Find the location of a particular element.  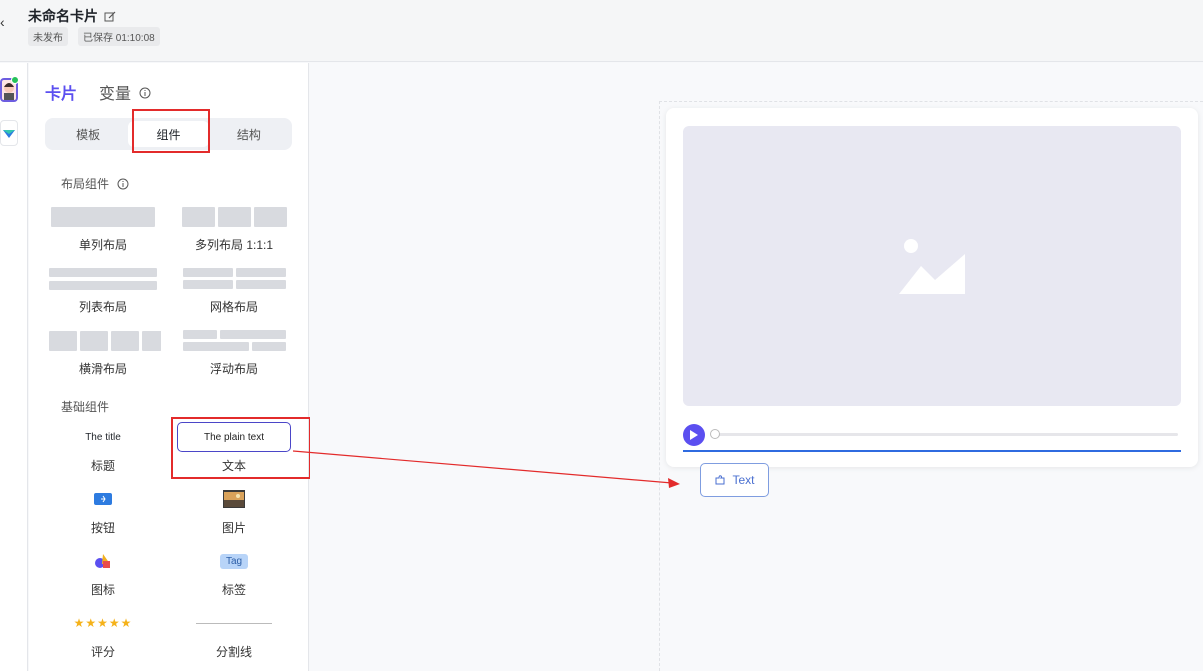

image-icon is located at coordinates (234, 499).